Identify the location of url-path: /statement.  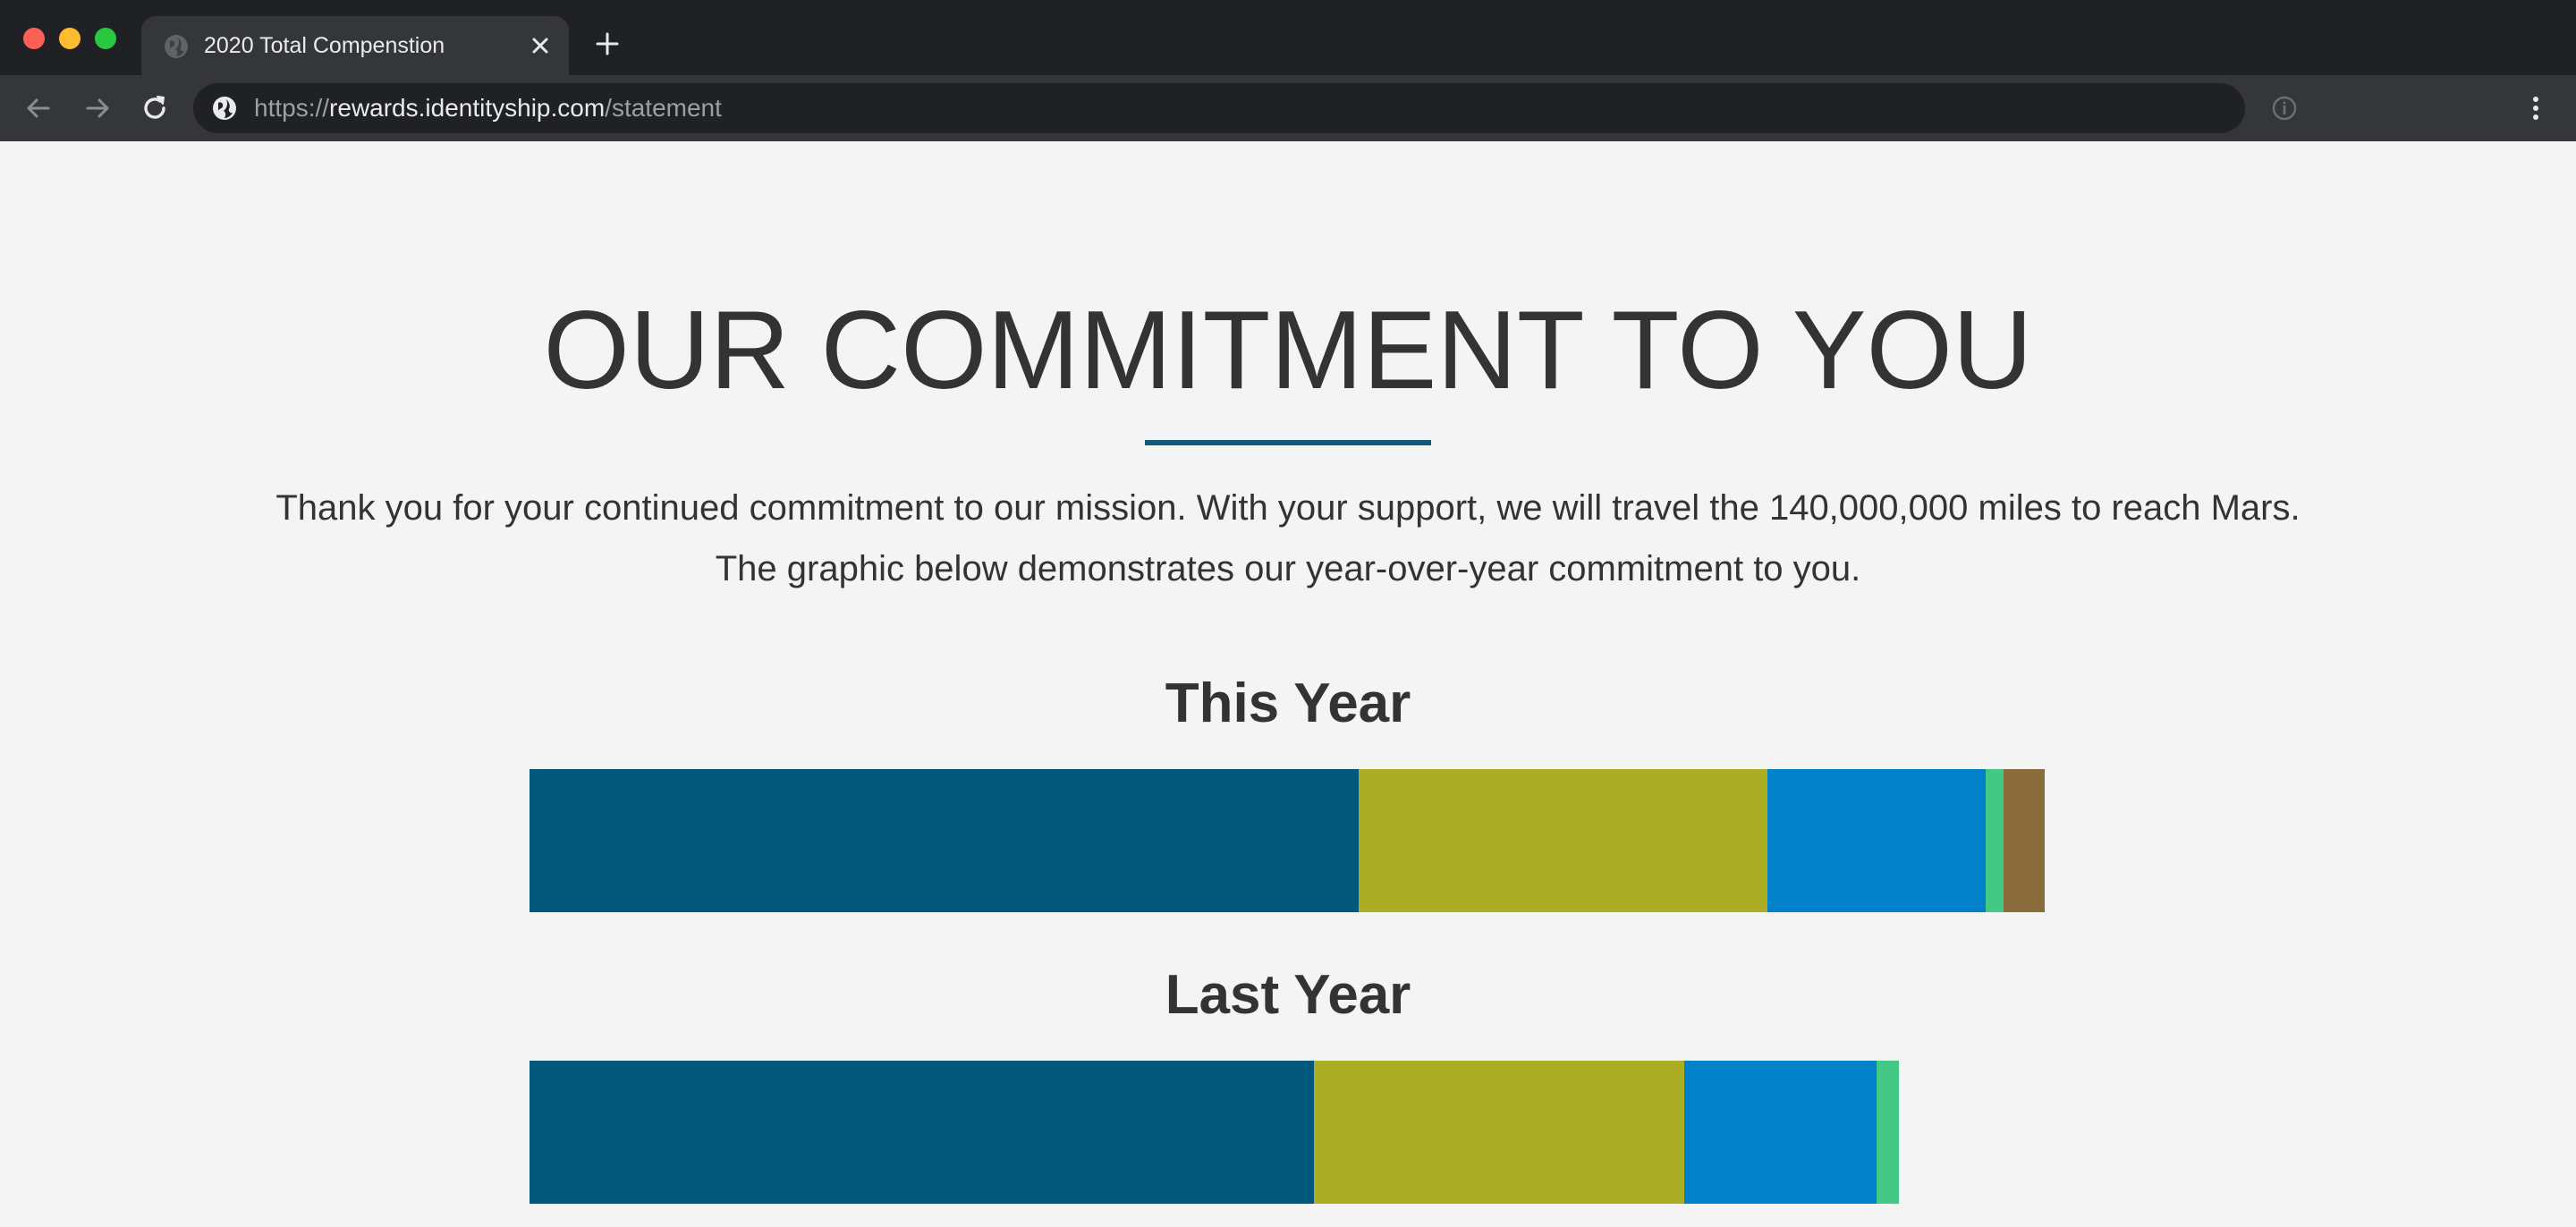
(663, 108).